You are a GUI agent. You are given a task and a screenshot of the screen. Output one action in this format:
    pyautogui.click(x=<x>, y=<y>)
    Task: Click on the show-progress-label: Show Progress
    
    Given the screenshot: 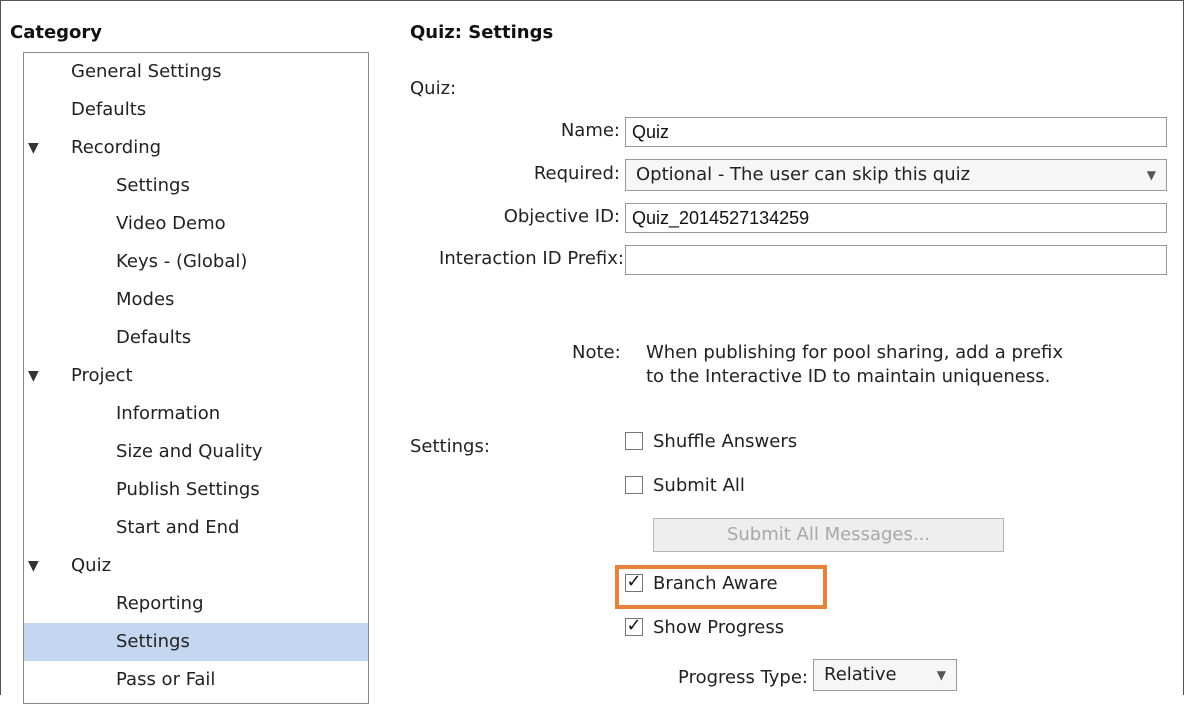 What is the action you would take?
    pyautogui.click(x=719, y=627)
    